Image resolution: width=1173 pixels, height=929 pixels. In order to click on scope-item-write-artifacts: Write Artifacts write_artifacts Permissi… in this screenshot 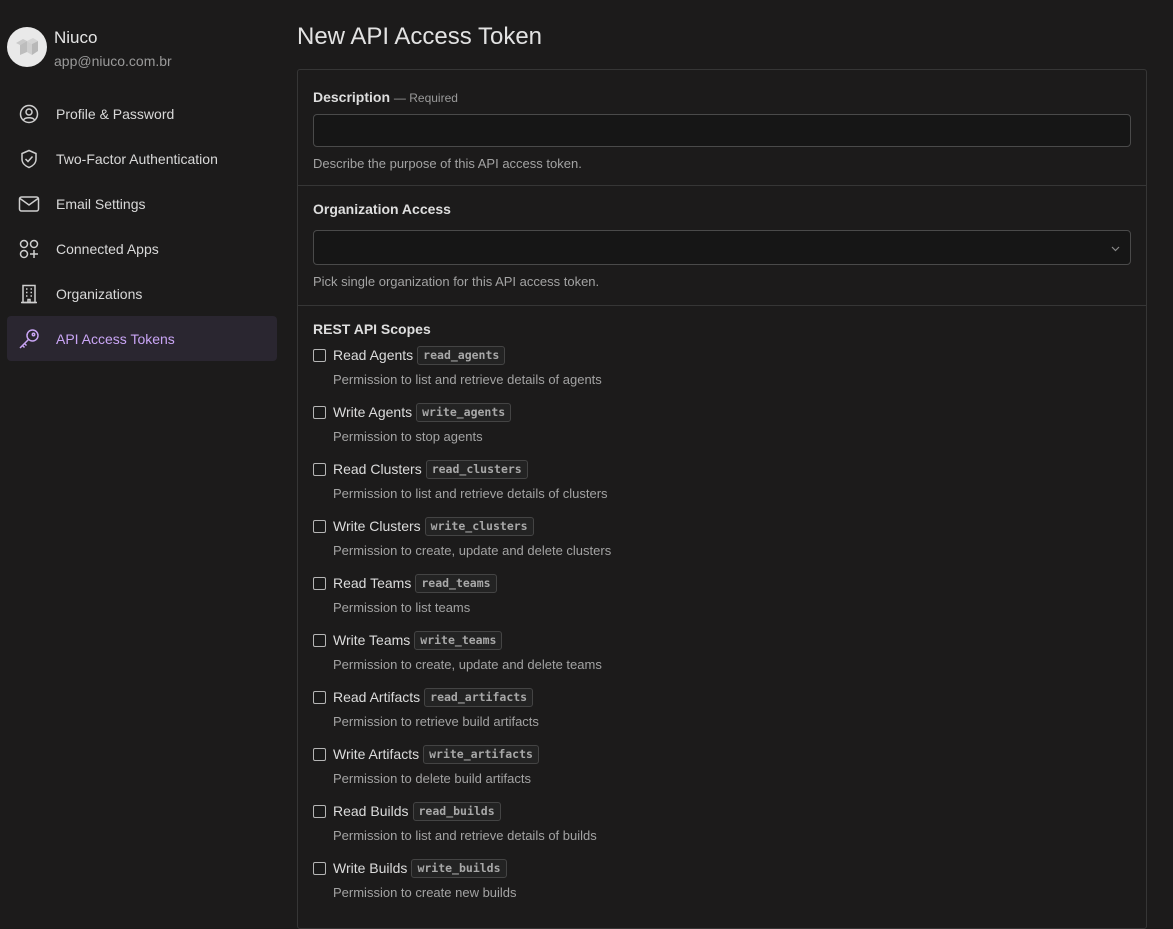, I will do `click(722, 772)`.